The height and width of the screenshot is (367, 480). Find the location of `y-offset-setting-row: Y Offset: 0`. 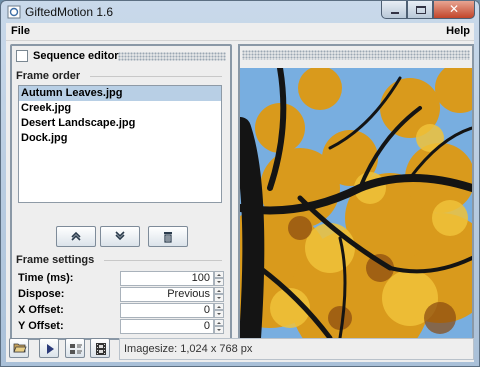

y-offset-setting-row: Y Offset: 0 is located at coordinates (121, 326).